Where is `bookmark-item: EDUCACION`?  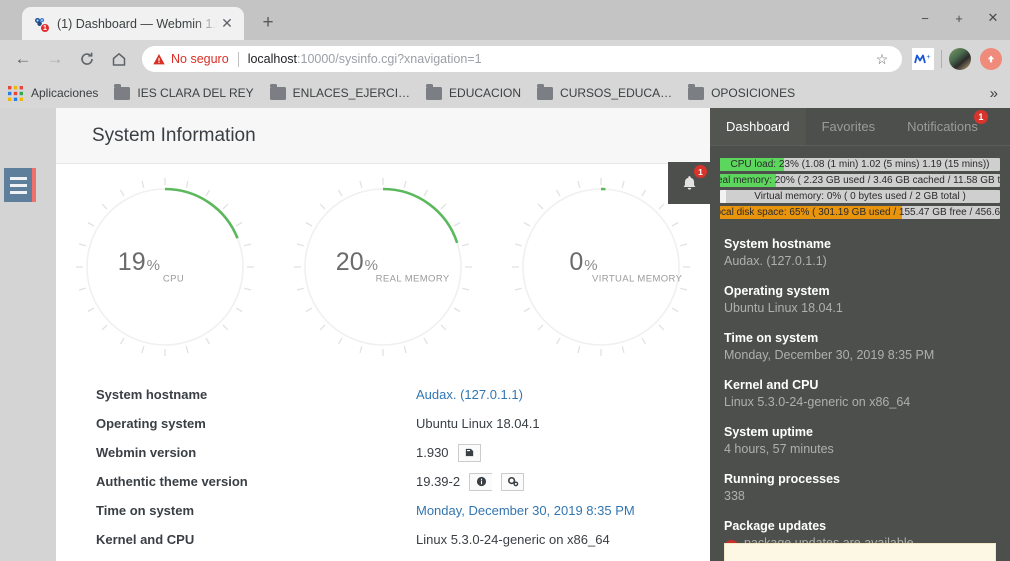 bookmark-item: EDUCACION is located at coordinates (474, 91).